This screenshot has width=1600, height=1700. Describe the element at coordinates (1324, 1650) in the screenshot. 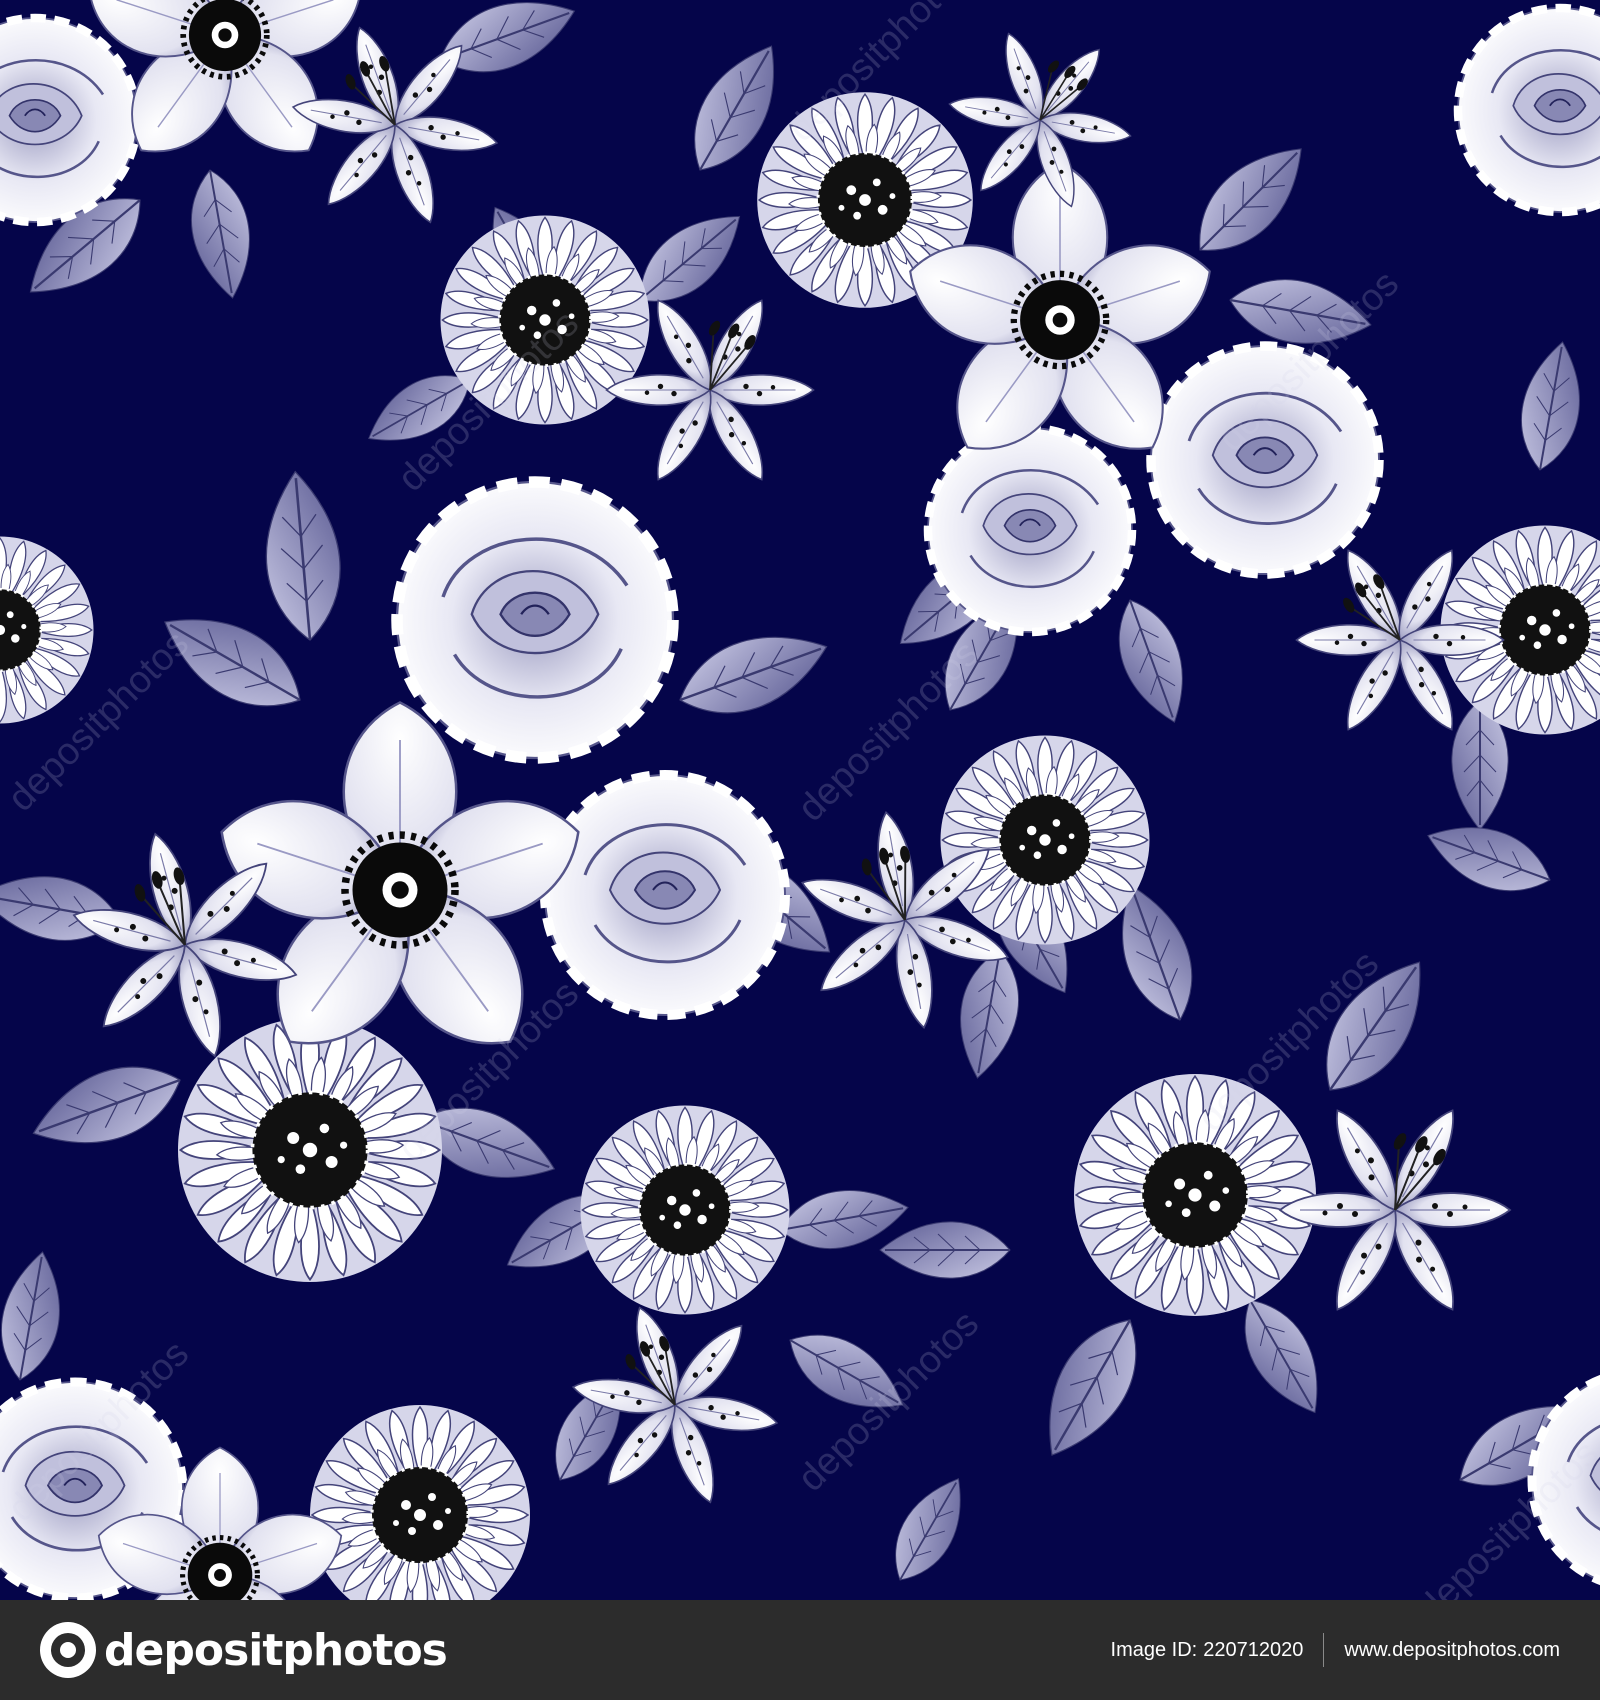

I see `footer-divider` at that location.